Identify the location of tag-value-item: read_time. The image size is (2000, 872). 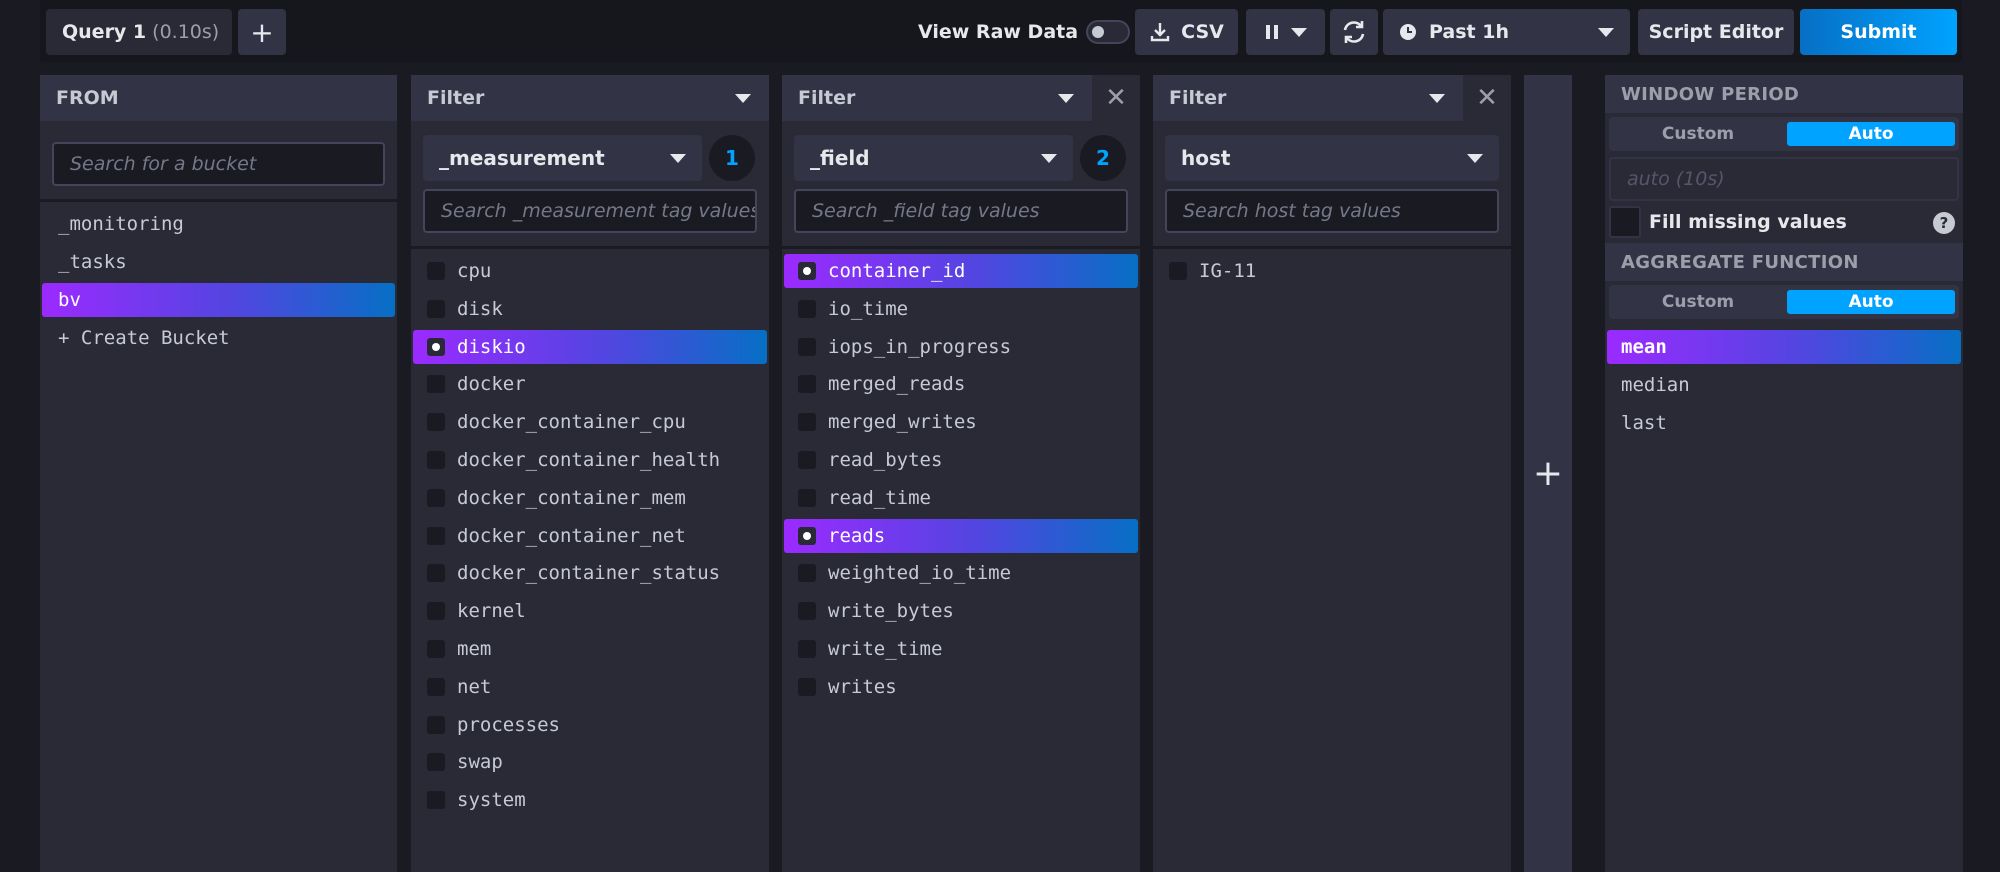
(961, 498).